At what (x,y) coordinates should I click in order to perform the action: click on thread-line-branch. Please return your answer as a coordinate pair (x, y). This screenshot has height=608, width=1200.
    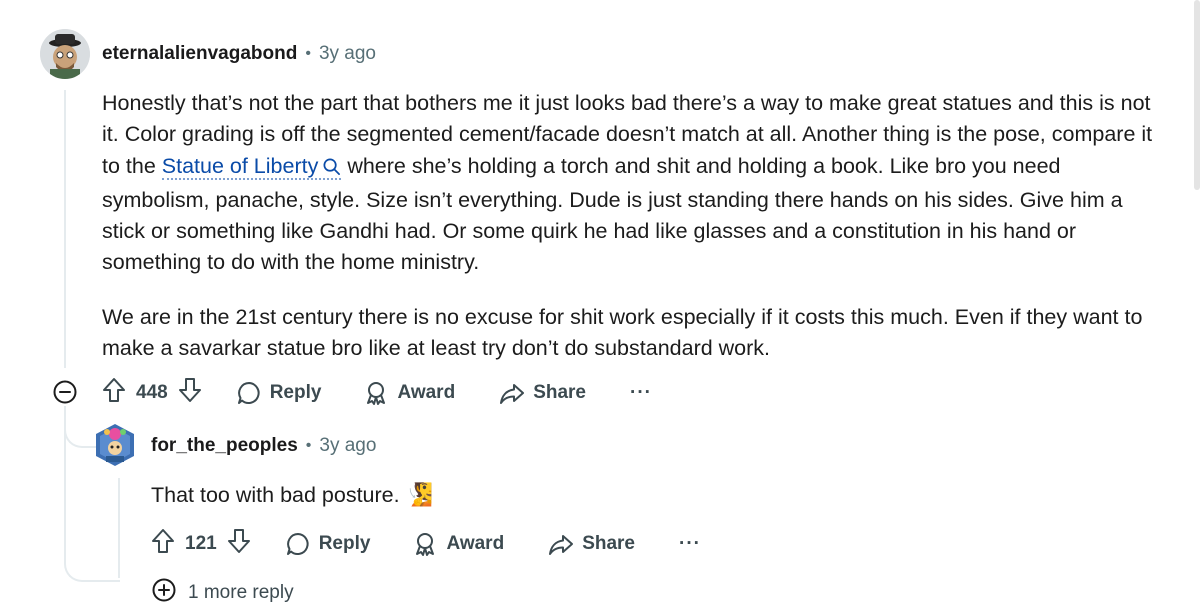
    Looking at the image, I should click on (92, 541).